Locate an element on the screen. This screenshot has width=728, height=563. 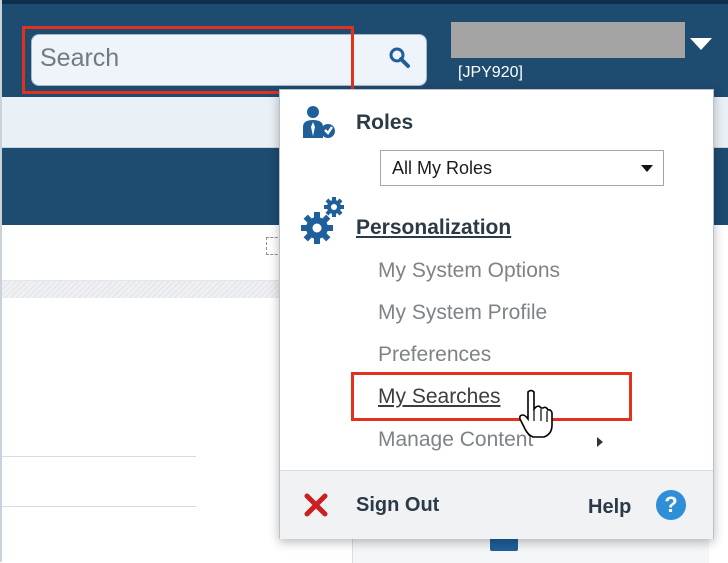
roles-label: Roles is located at coordinates (385, 122).